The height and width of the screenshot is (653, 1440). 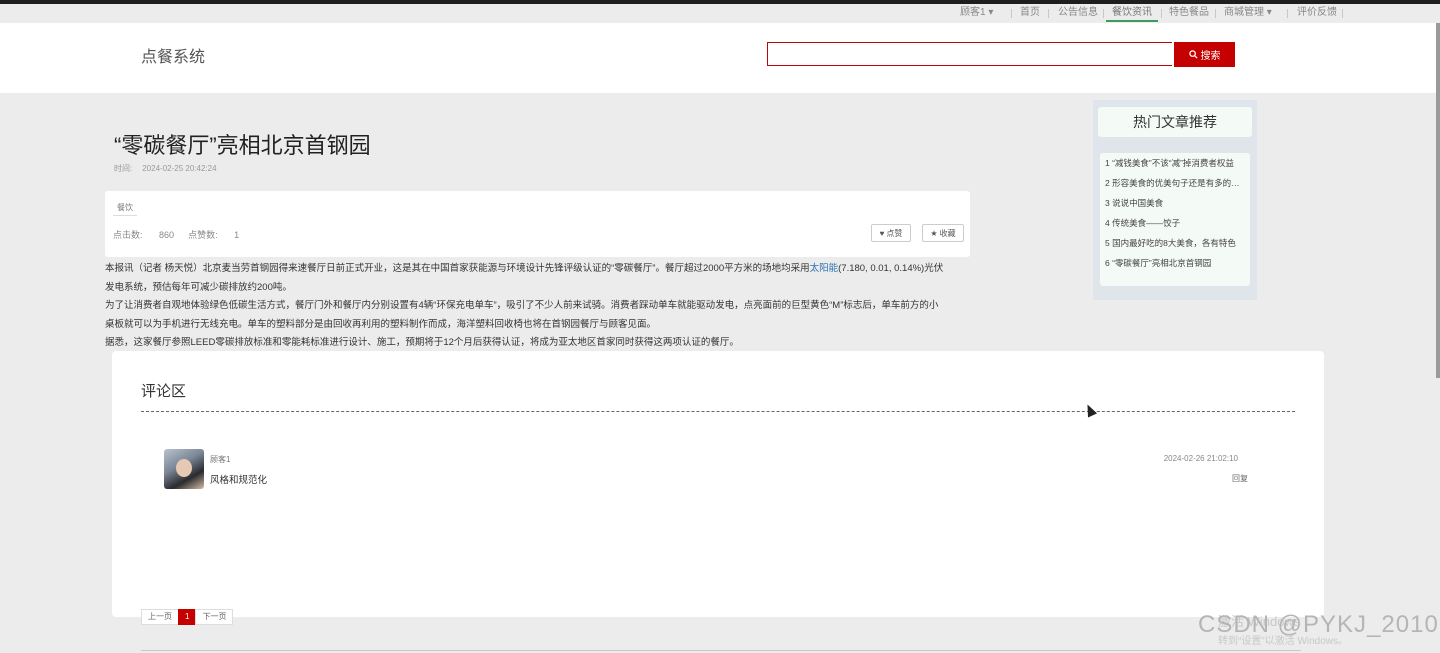 I want to click on hot-article-item: 3 说说中国美食, so click(x=1175, y=203).